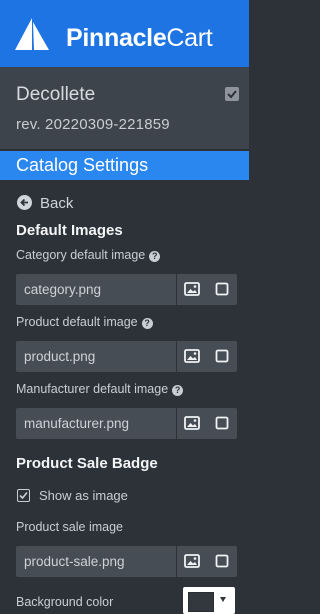 The image size is (320, 614). I want to click on logo-icon, so click(32, 34).